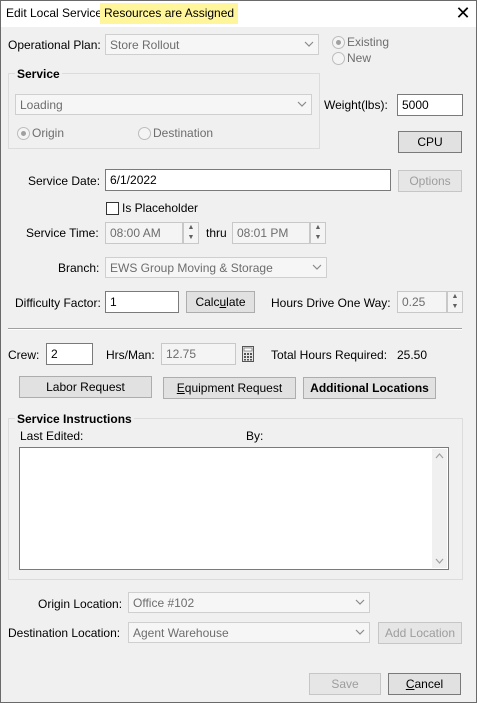 The height and width of the screenshot is (703, 477). What do you see at coordinates (38, 74) in the screenshot?
I see `service-group-title: Service` at bounding box center [38, 74].